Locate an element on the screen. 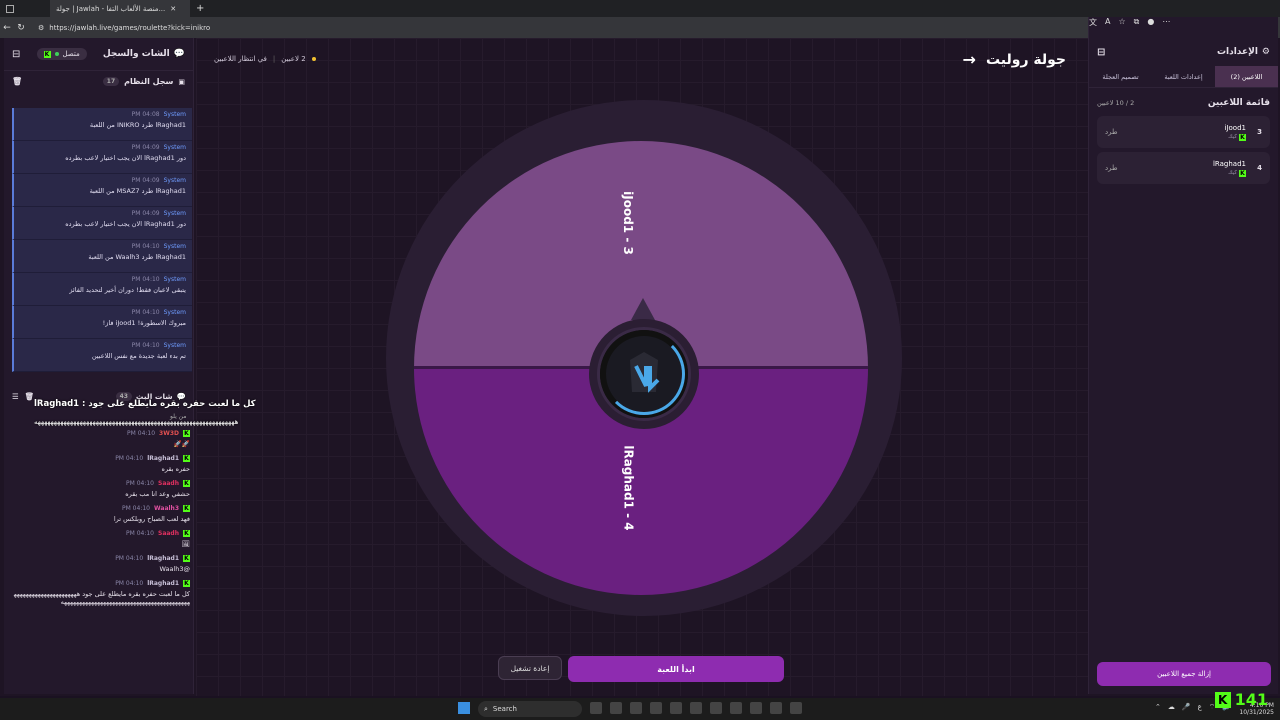 The width and height of the screenshot is (1280, 720). gallery-icon is located at coordinates (676, 708).